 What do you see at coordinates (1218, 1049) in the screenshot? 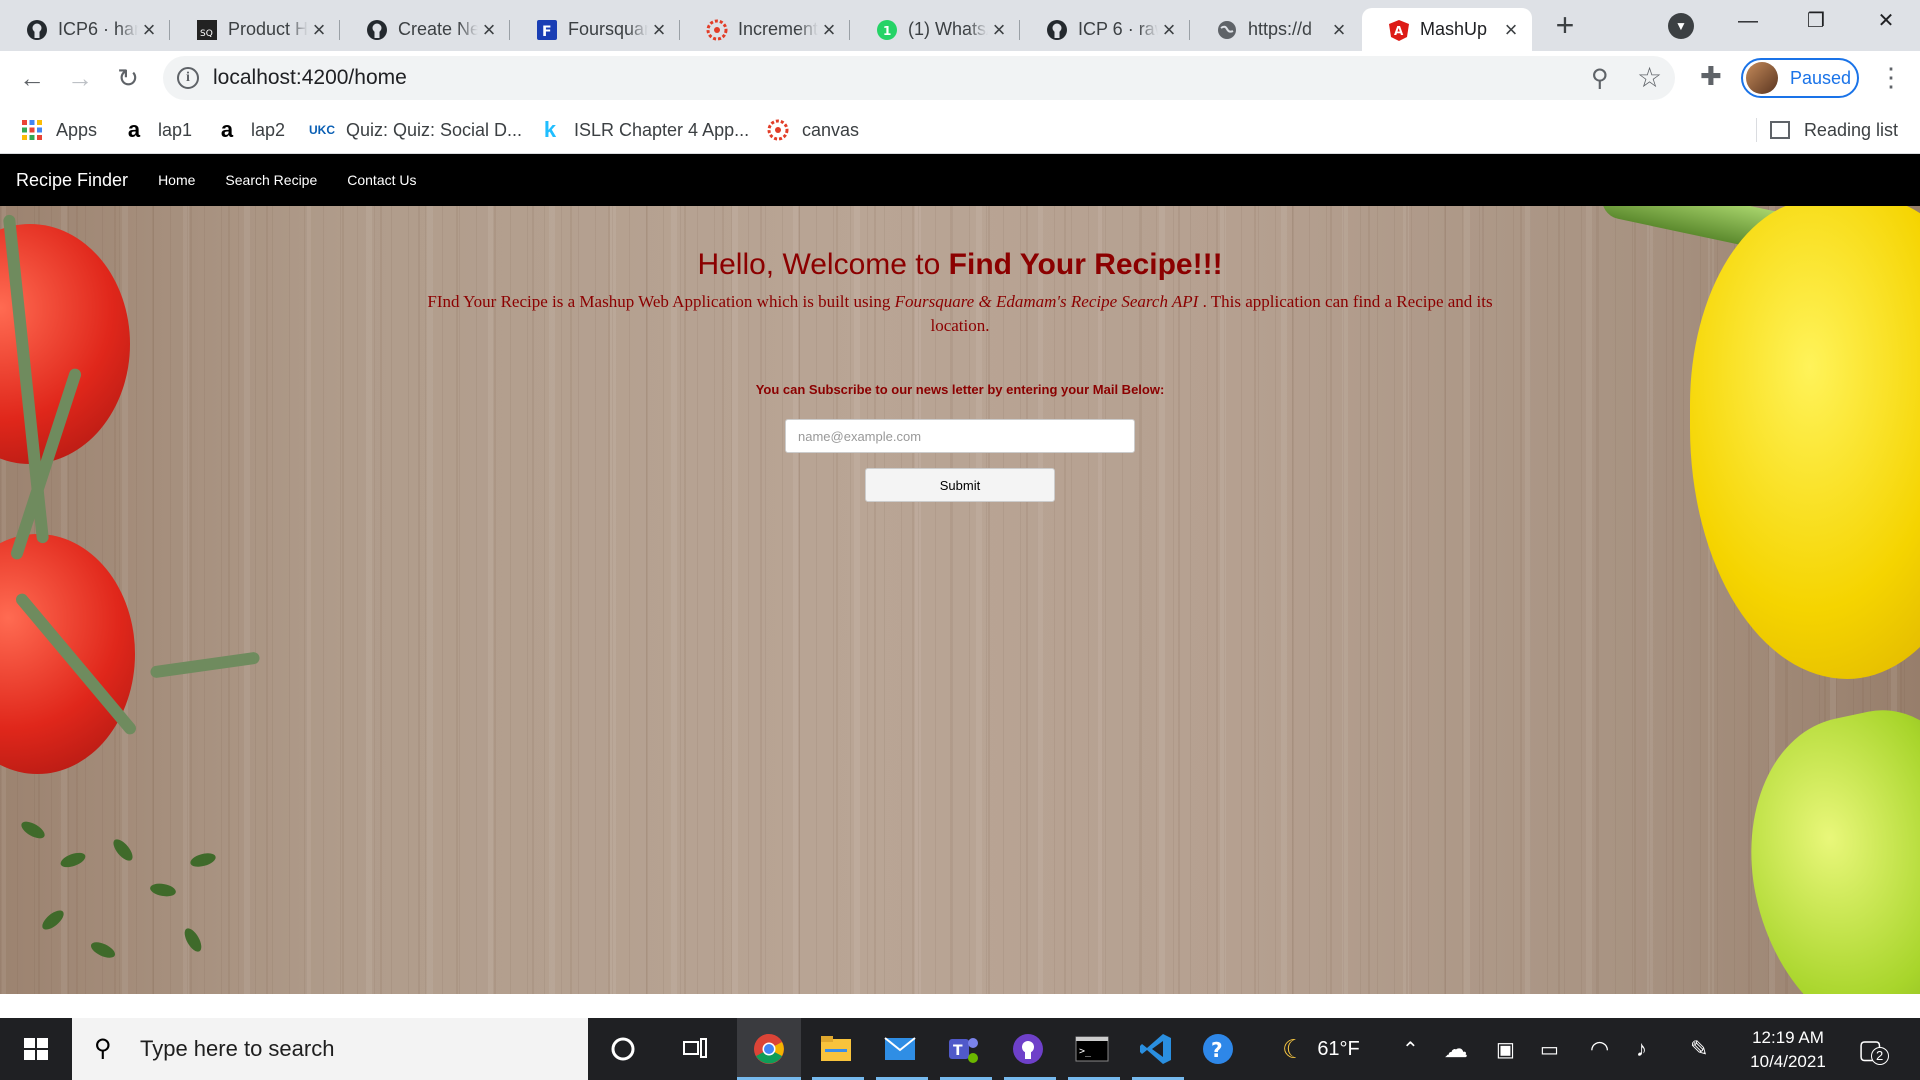
I see `help-icon: ?` at bounding box center [1218, 1049].